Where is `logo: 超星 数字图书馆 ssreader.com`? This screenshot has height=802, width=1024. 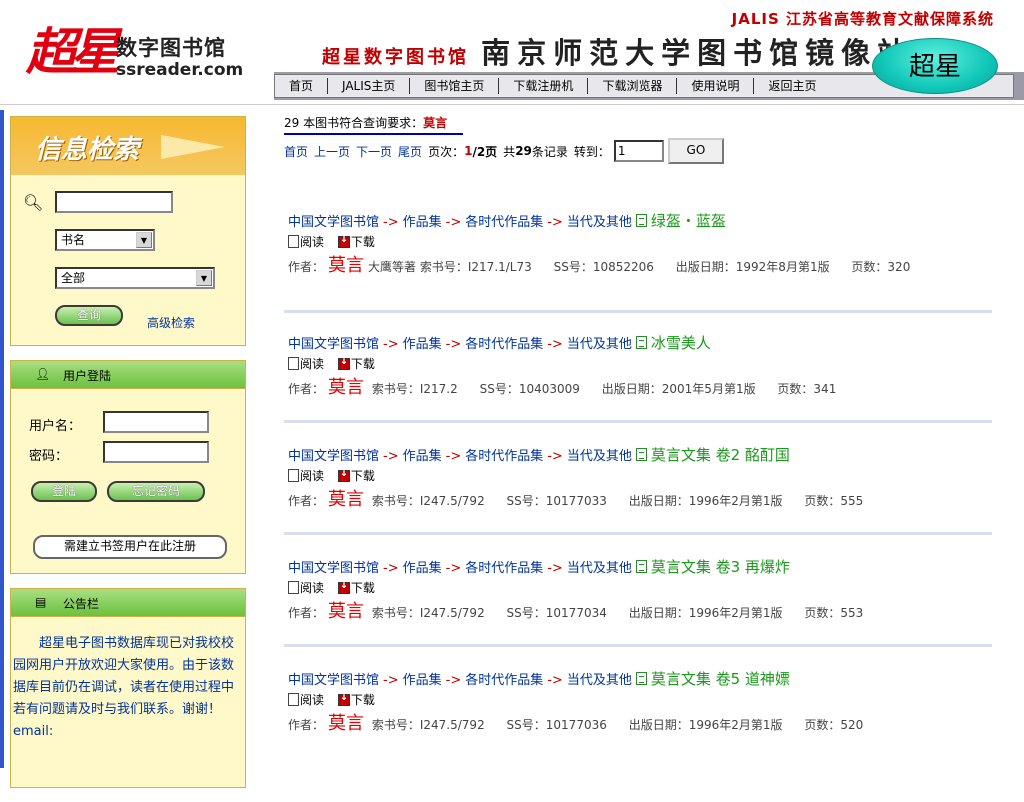
logo: 超星 数字图书馆 ssreader.com is located at coordinates (133, 53).